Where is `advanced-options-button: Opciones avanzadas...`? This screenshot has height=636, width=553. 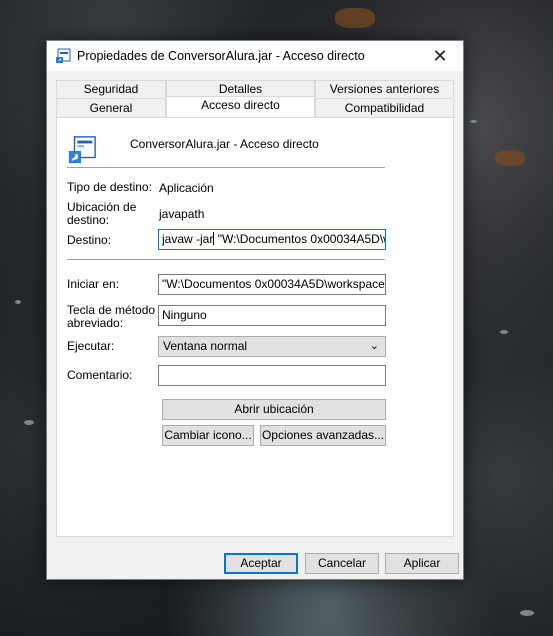
advanced-options-button: Opciones avanzadas... is located at coordinates (323, 435).